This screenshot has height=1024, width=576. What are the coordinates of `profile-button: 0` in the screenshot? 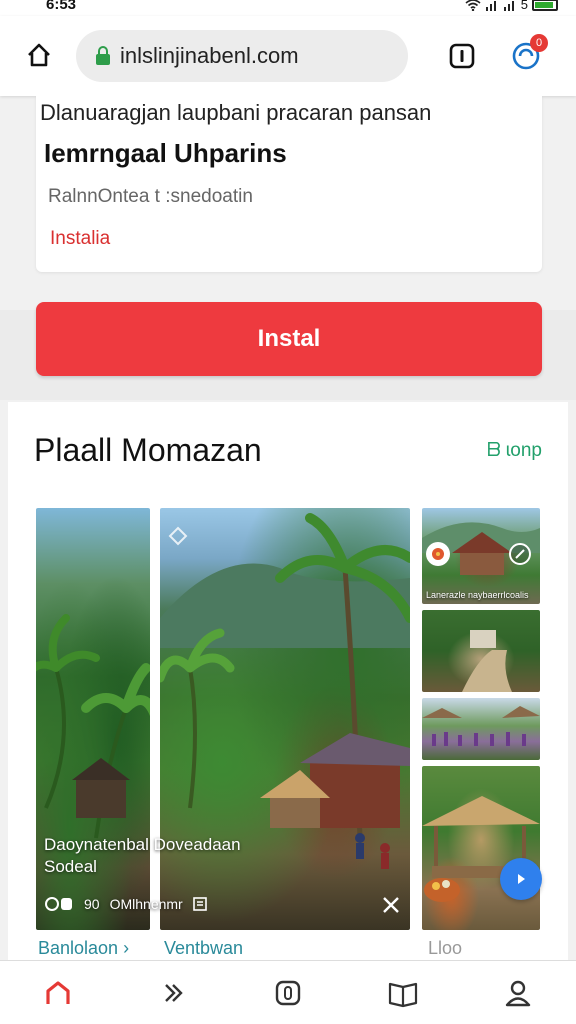 It's located at (528, 54).